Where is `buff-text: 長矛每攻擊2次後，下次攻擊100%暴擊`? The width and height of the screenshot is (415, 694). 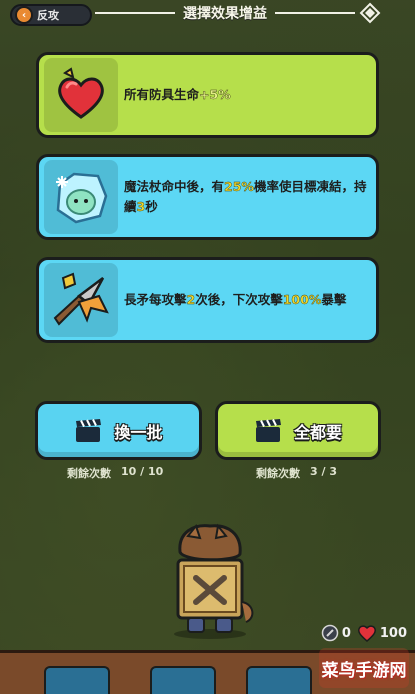 buff-text: 長矛每攻擊2次後，下次攻擊100%暴擊 is located at coordinates (235, 299).